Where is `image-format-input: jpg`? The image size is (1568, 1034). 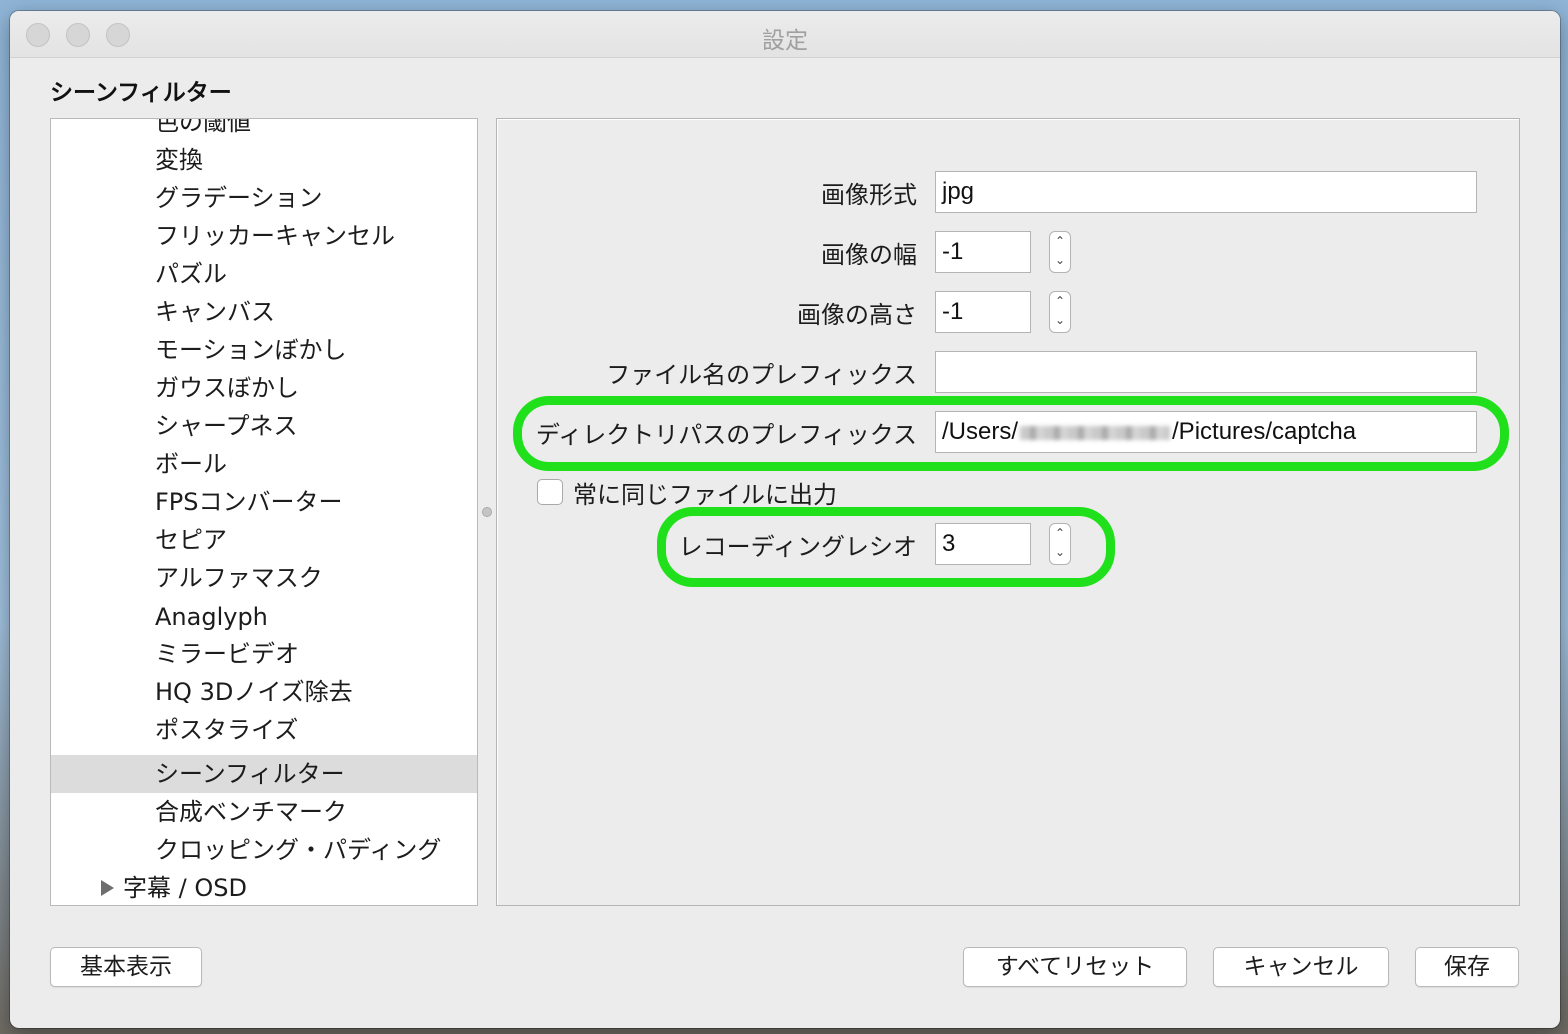
image-format-input: jpg is located at coordinates (1206, 192).